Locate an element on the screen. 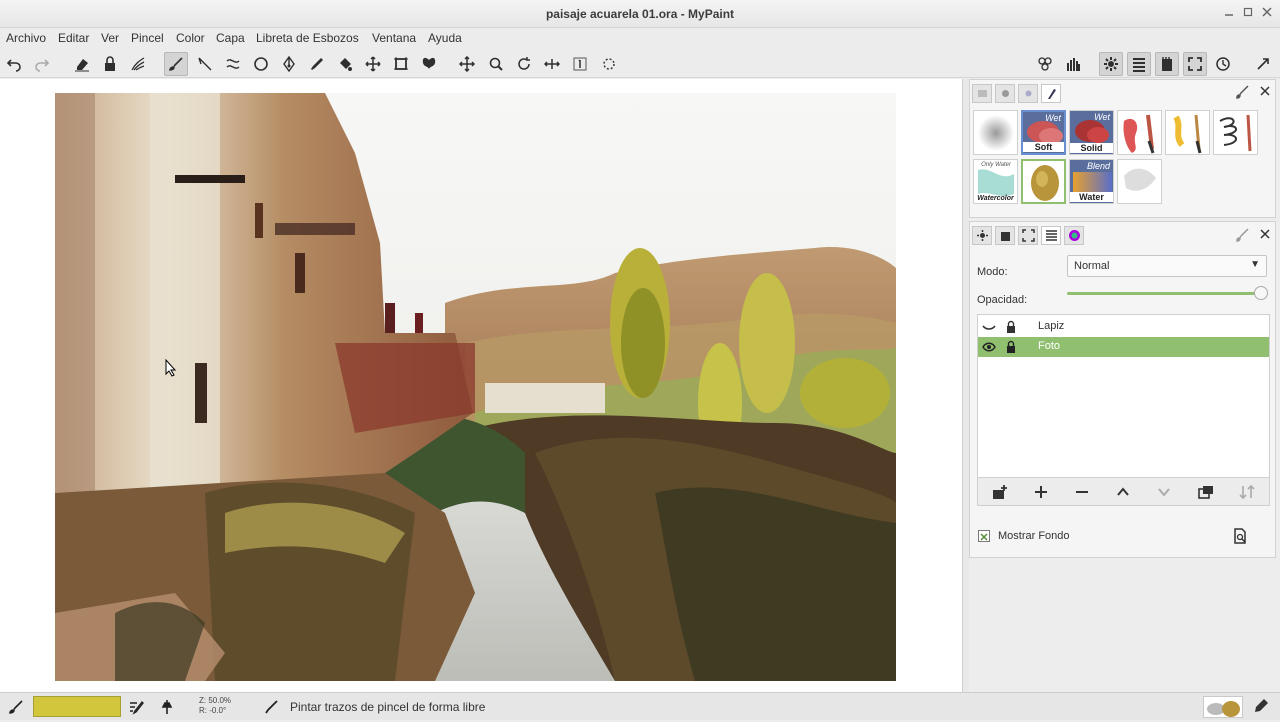 This screenshot has height=722, width=1280. brush-airbrush is located at coordinates (995, 132).